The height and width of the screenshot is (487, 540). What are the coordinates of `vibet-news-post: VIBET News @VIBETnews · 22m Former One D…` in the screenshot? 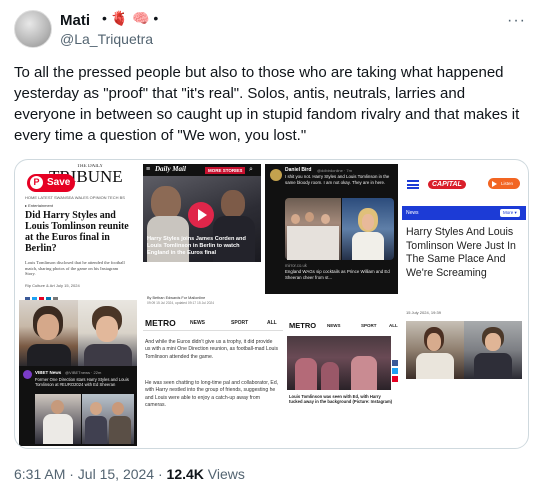 It's located at (78, 406).